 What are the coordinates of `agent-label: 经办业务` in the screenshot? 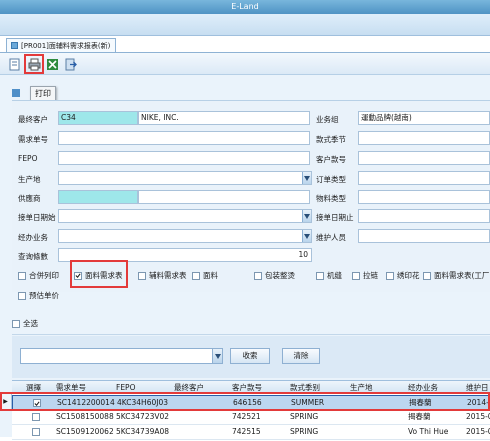 It's located at (33, 237).